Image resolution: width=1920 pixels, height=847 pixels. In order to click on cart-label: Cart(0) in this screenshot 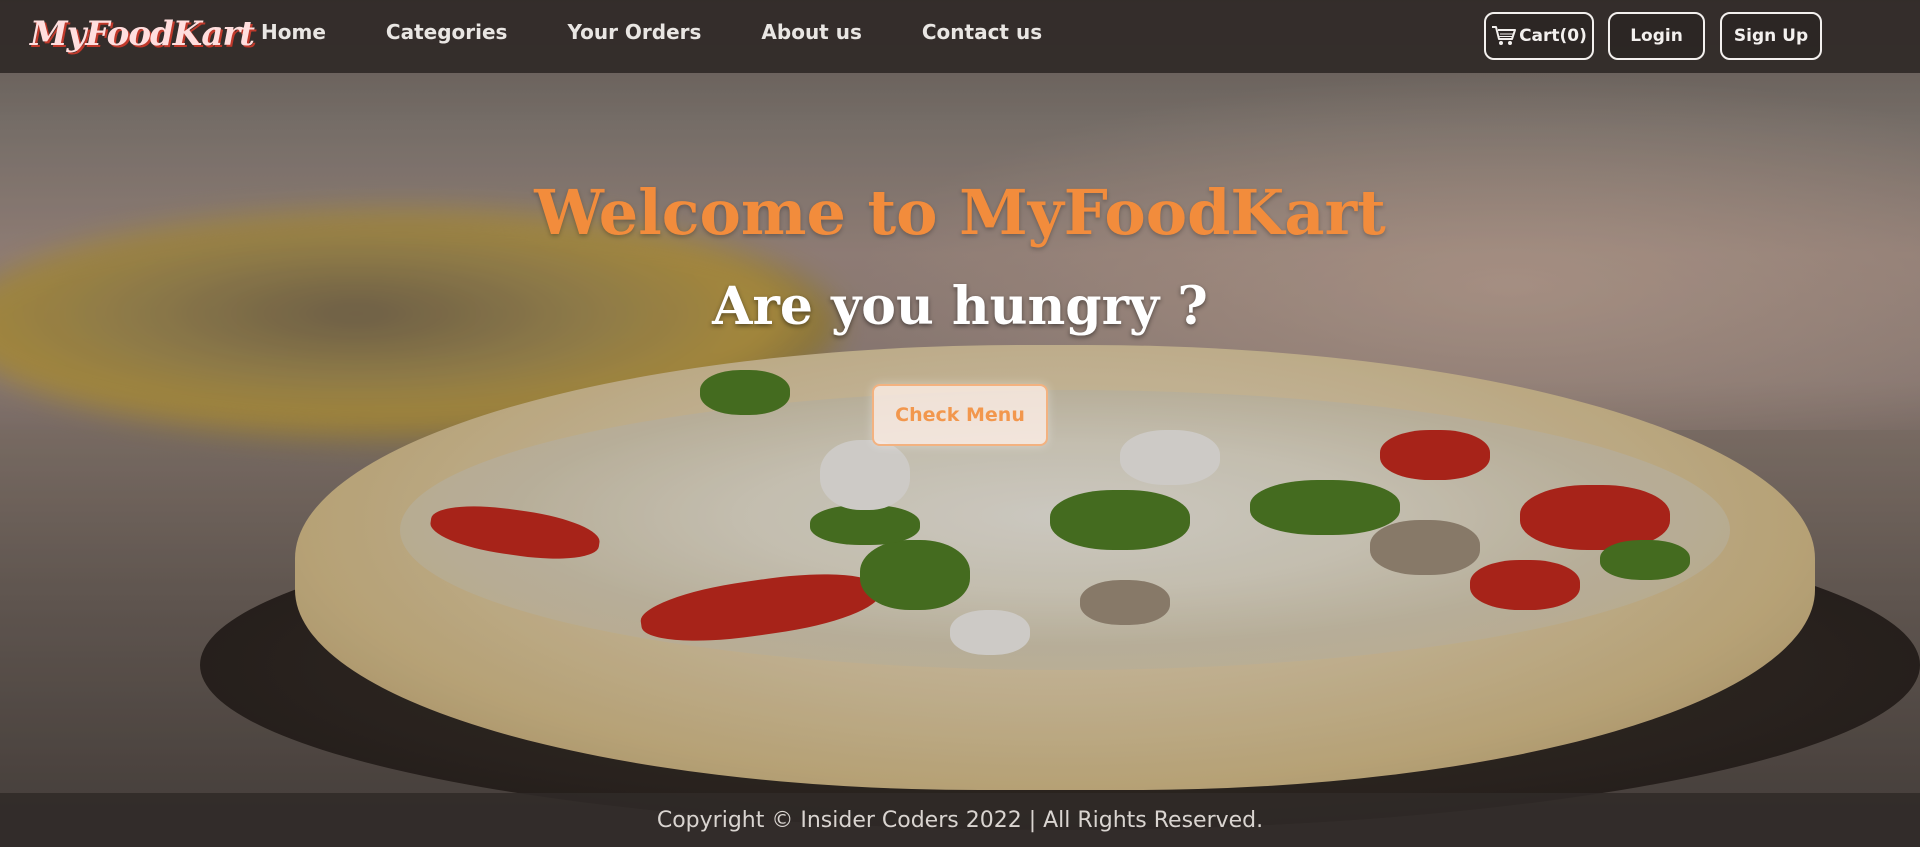, I will do `click(1553, 36)`.